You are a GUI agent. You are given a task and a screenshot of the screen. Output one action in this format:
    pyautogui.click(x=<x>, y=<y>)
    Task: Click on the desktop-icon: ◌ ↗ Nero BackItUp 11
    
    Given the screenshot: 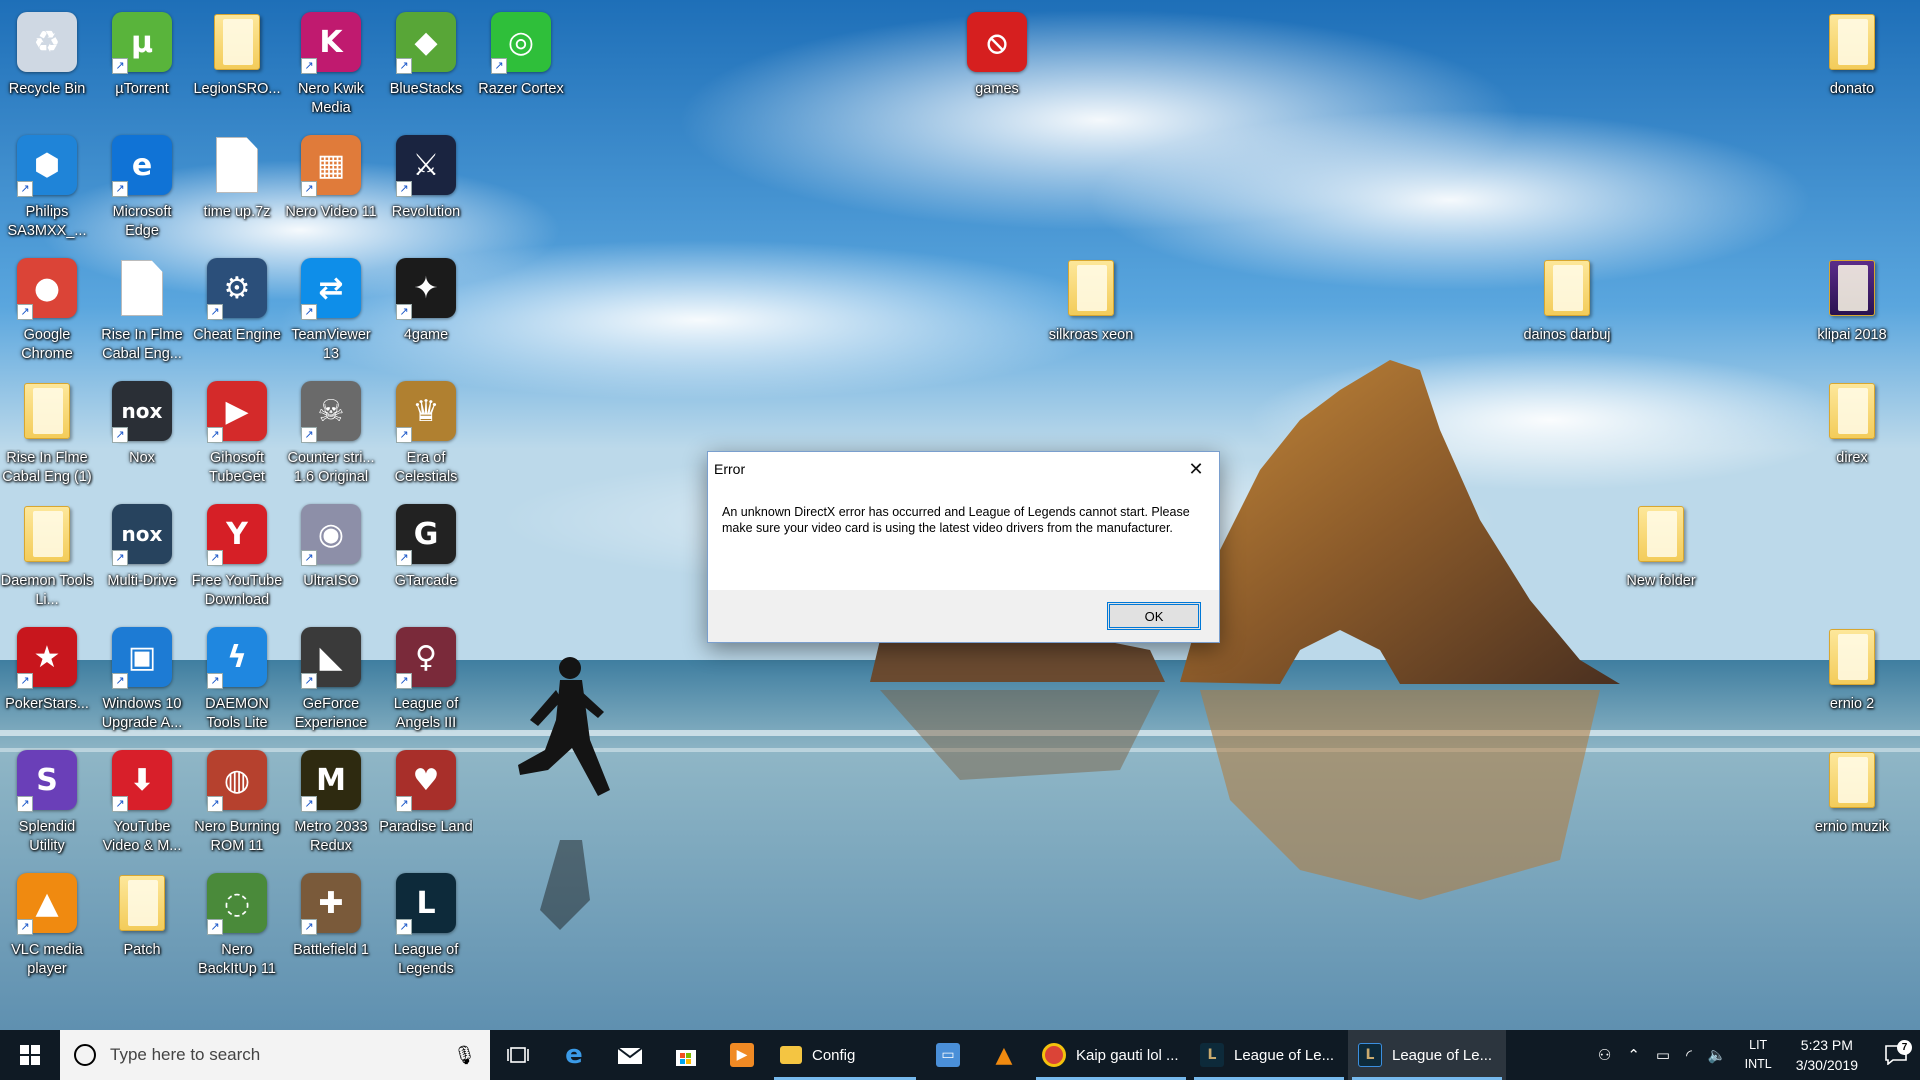 What is the action you would take?
    pyautogui.click(x=237, y=922)
    